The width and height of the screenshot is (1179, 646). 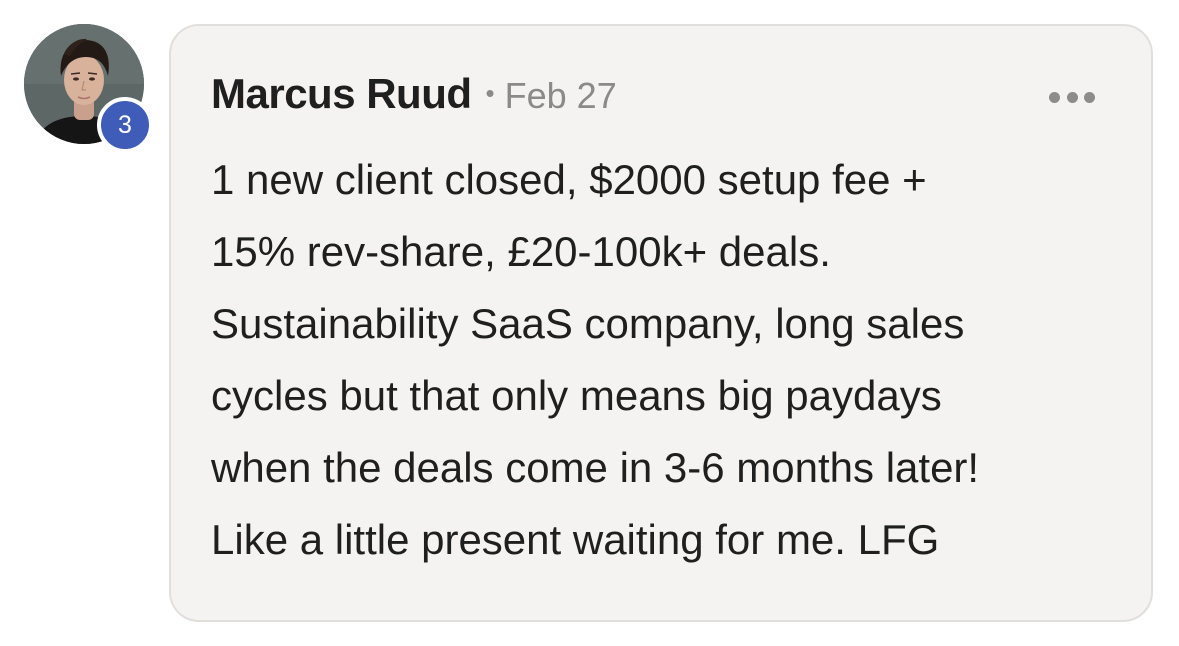 I want to click on comment-body-line: when the deals come in 3-6 months later!, so click(x=595, y=467).